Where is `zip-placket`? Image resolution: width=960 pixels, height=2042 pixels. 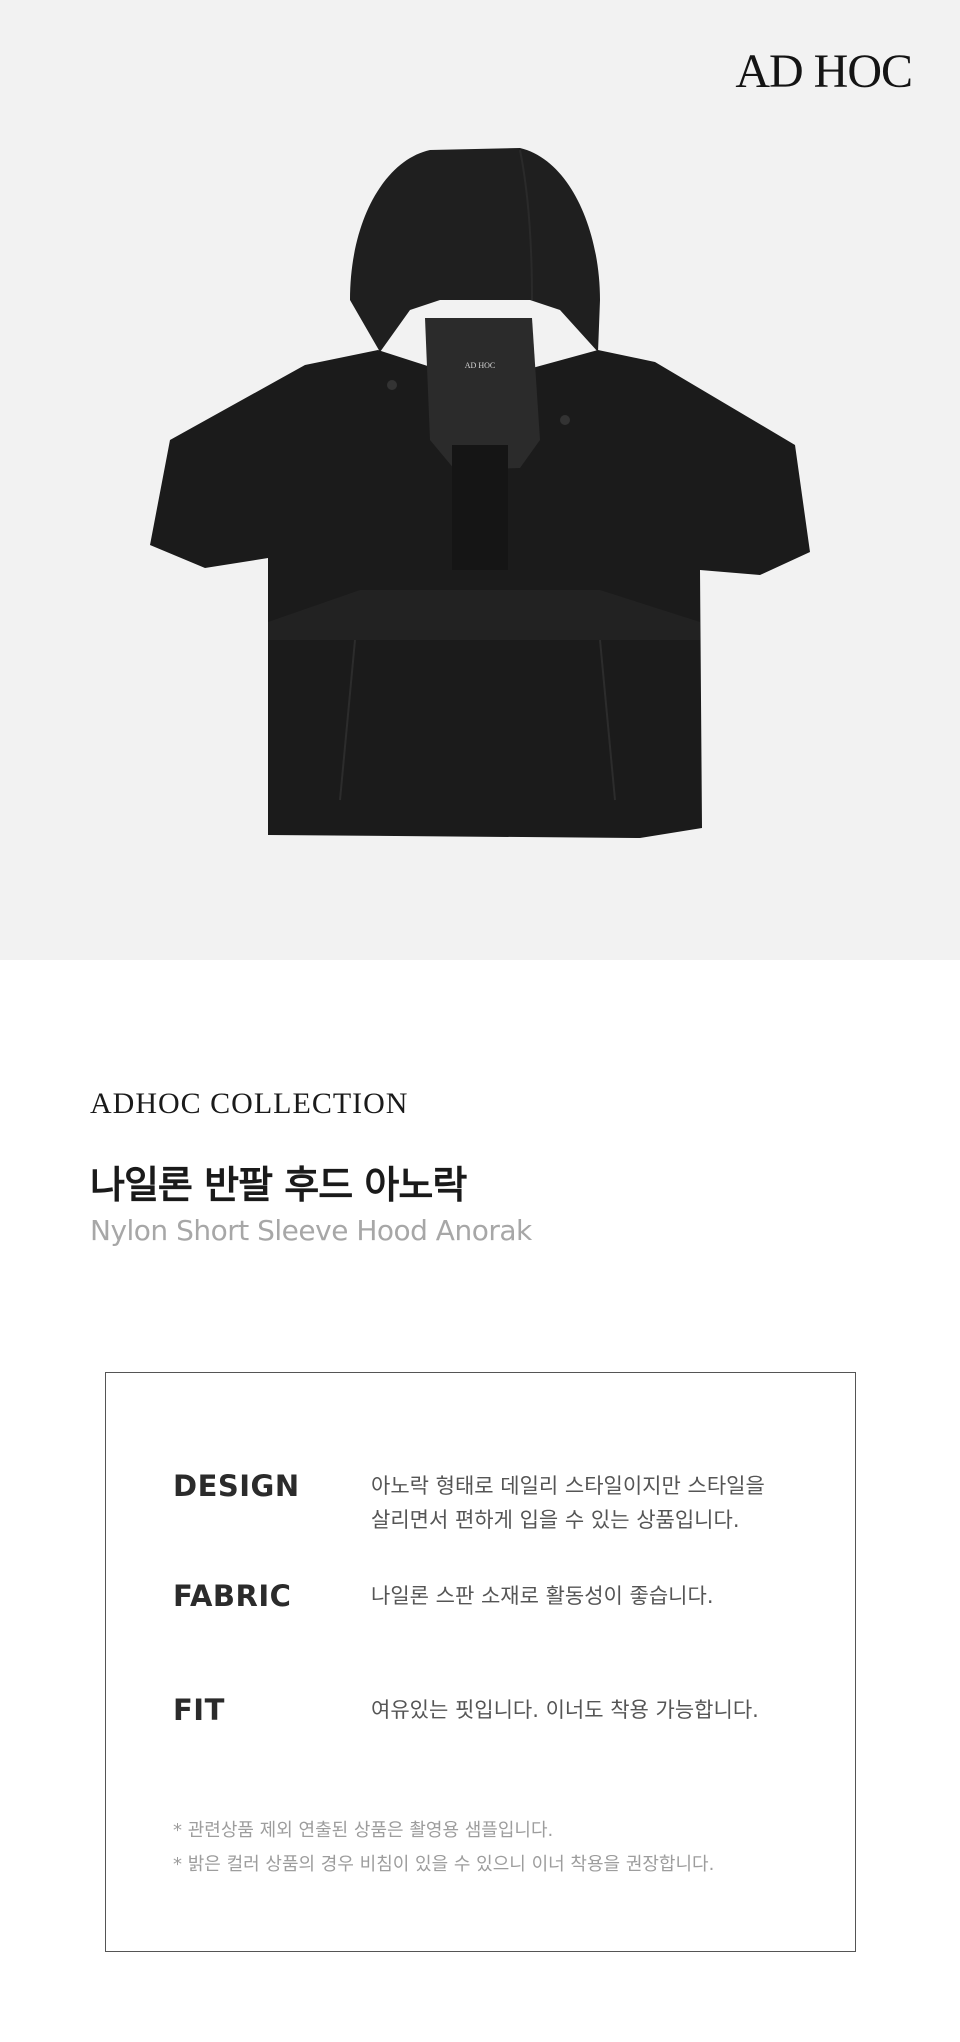 zip-placket is located at coordinates (480, 507).